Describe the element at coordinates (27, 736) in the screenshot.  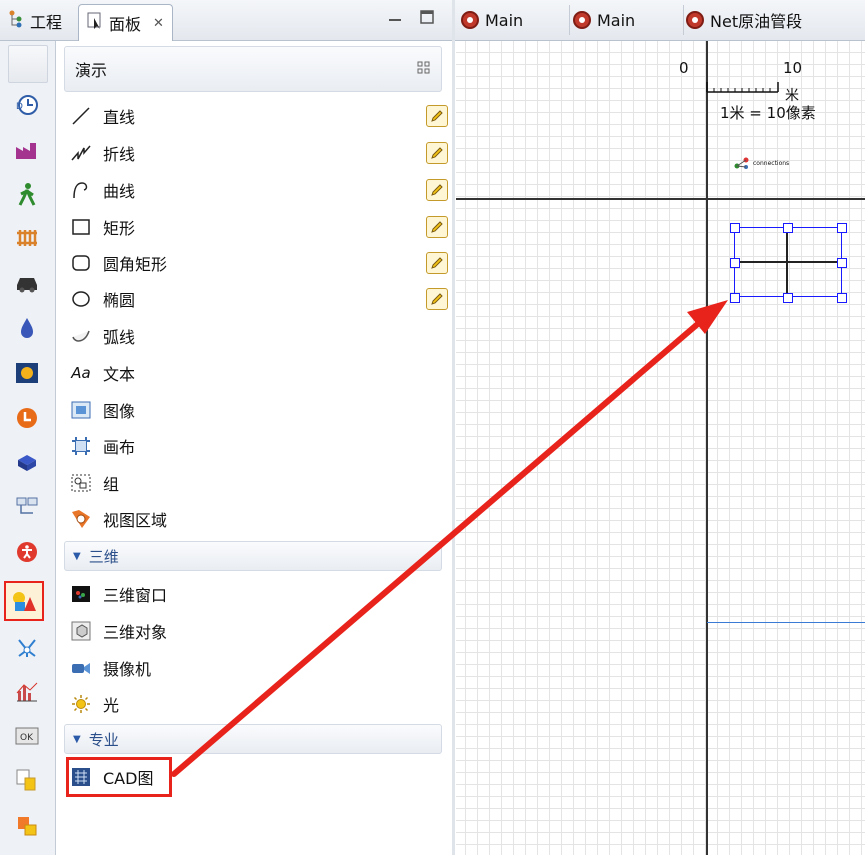
I see `controls-library-icon: OK` at that location.